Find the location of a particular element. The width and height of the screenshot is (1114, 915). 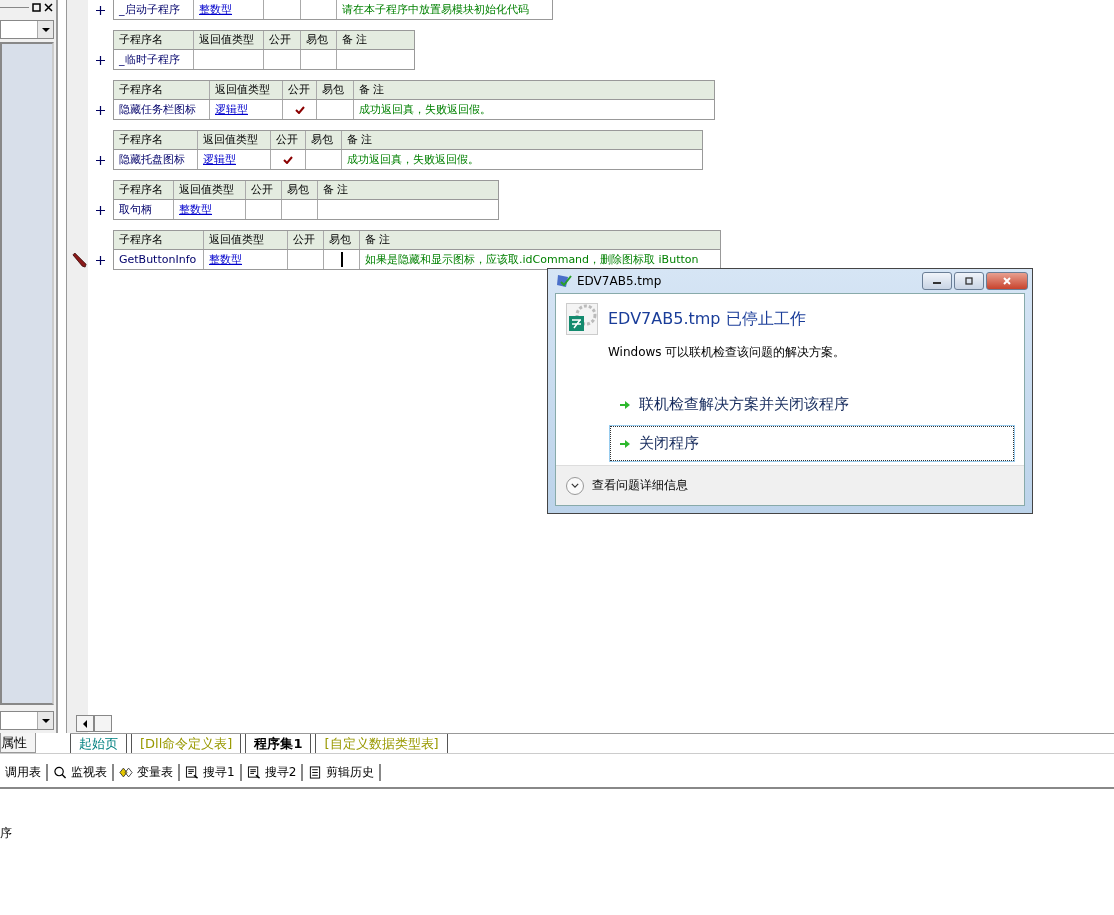

toolbar-tab: 搜寻1 is located at coordinates (211, 772).